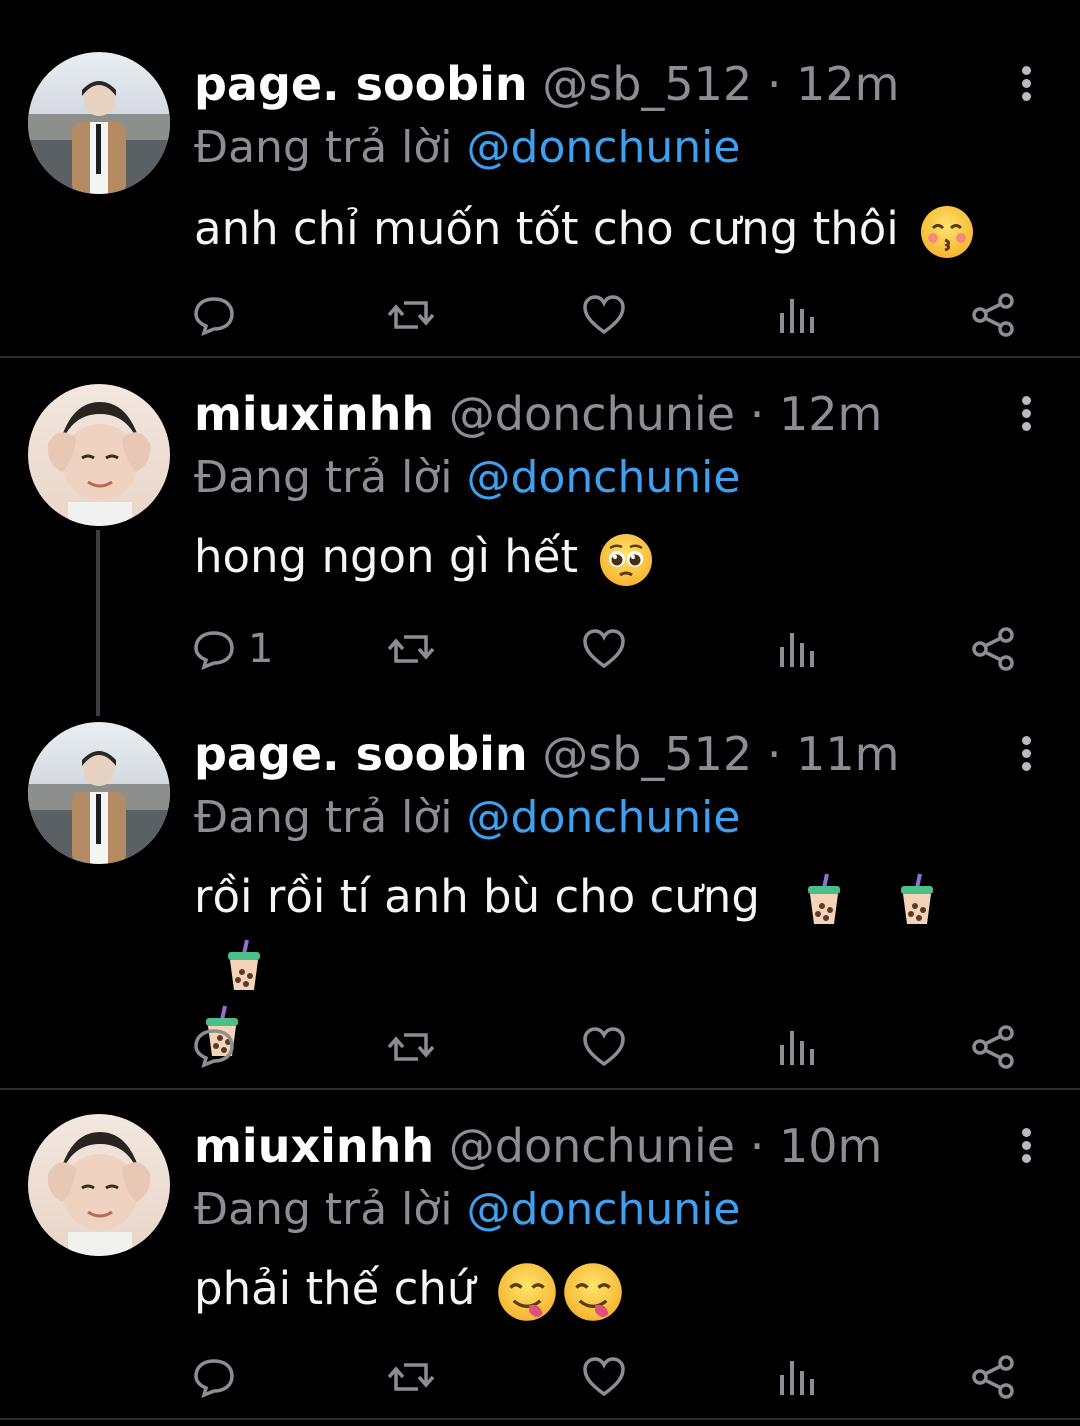 Image resolution: width=1080 pixels, height=1426 pixels. What do you see at coordinates (816, 1146) in the screenshot?
I see `timestamp: · 10m` at bounding box center [816, 1146].